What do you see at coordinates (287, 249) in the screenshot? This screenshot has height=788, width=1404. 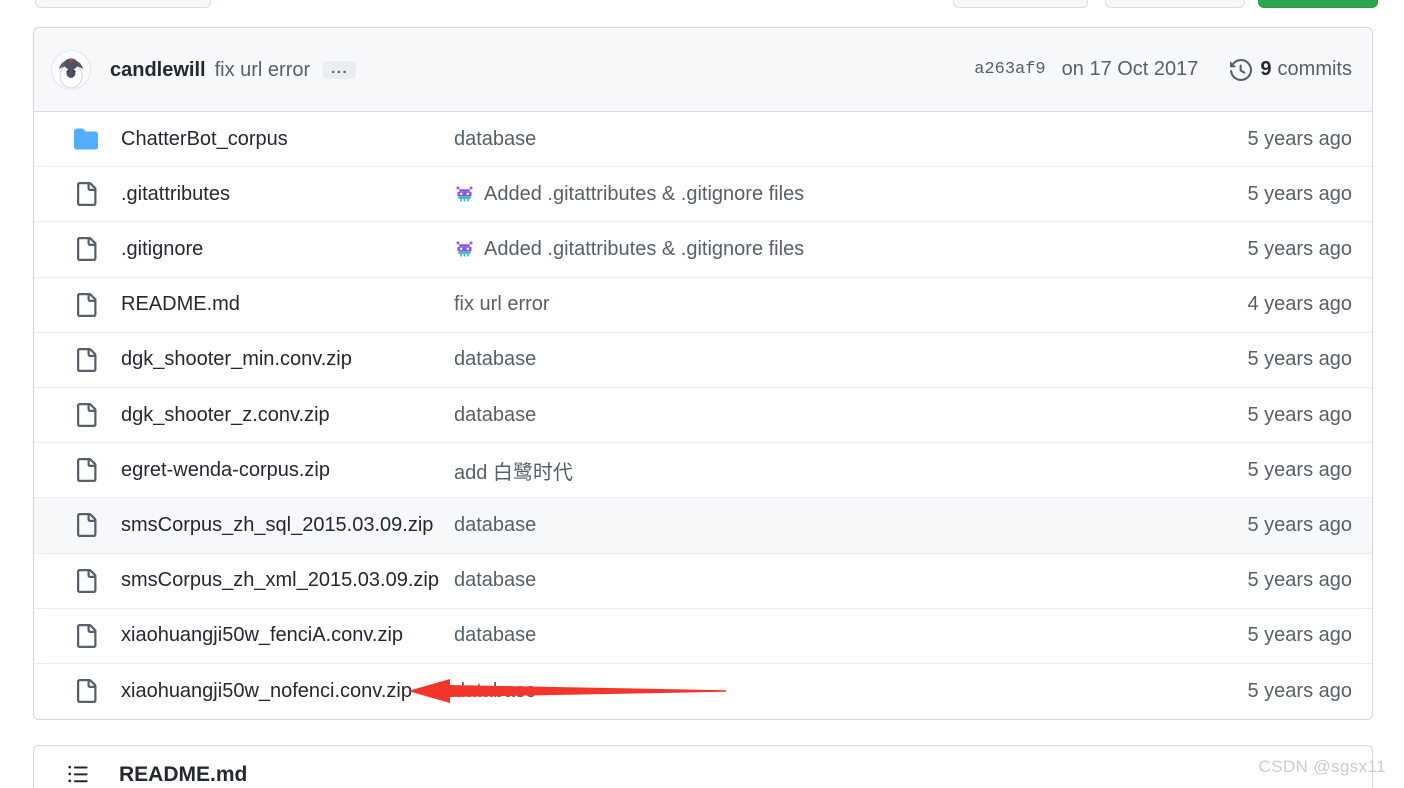 I see `file-name-link: .gitignore` at bounding box center [287, 249].